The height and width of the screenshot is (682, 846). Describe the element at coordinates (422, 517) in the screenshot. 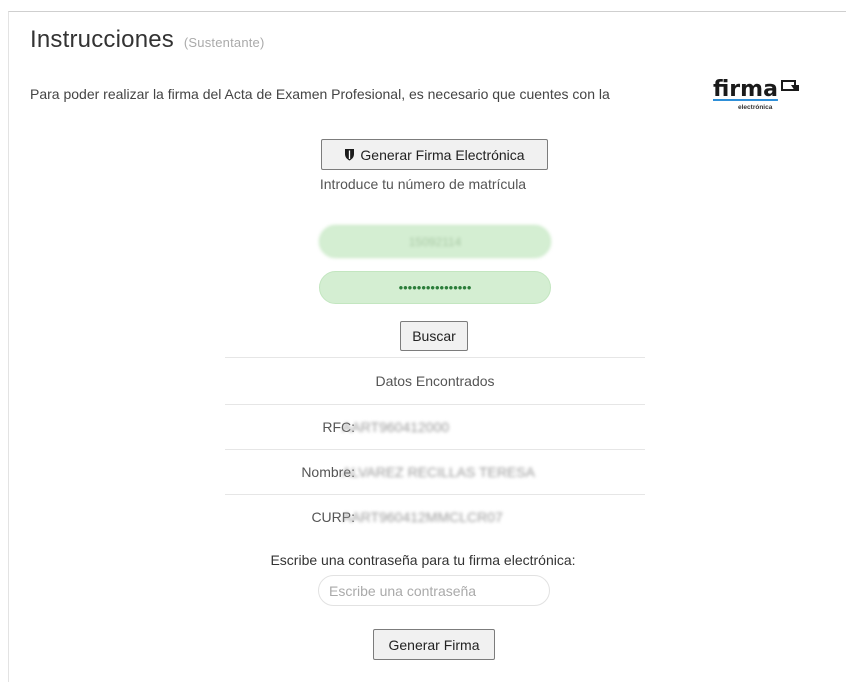

I see `curp-value: AART960412MMCLCR07` at that location.